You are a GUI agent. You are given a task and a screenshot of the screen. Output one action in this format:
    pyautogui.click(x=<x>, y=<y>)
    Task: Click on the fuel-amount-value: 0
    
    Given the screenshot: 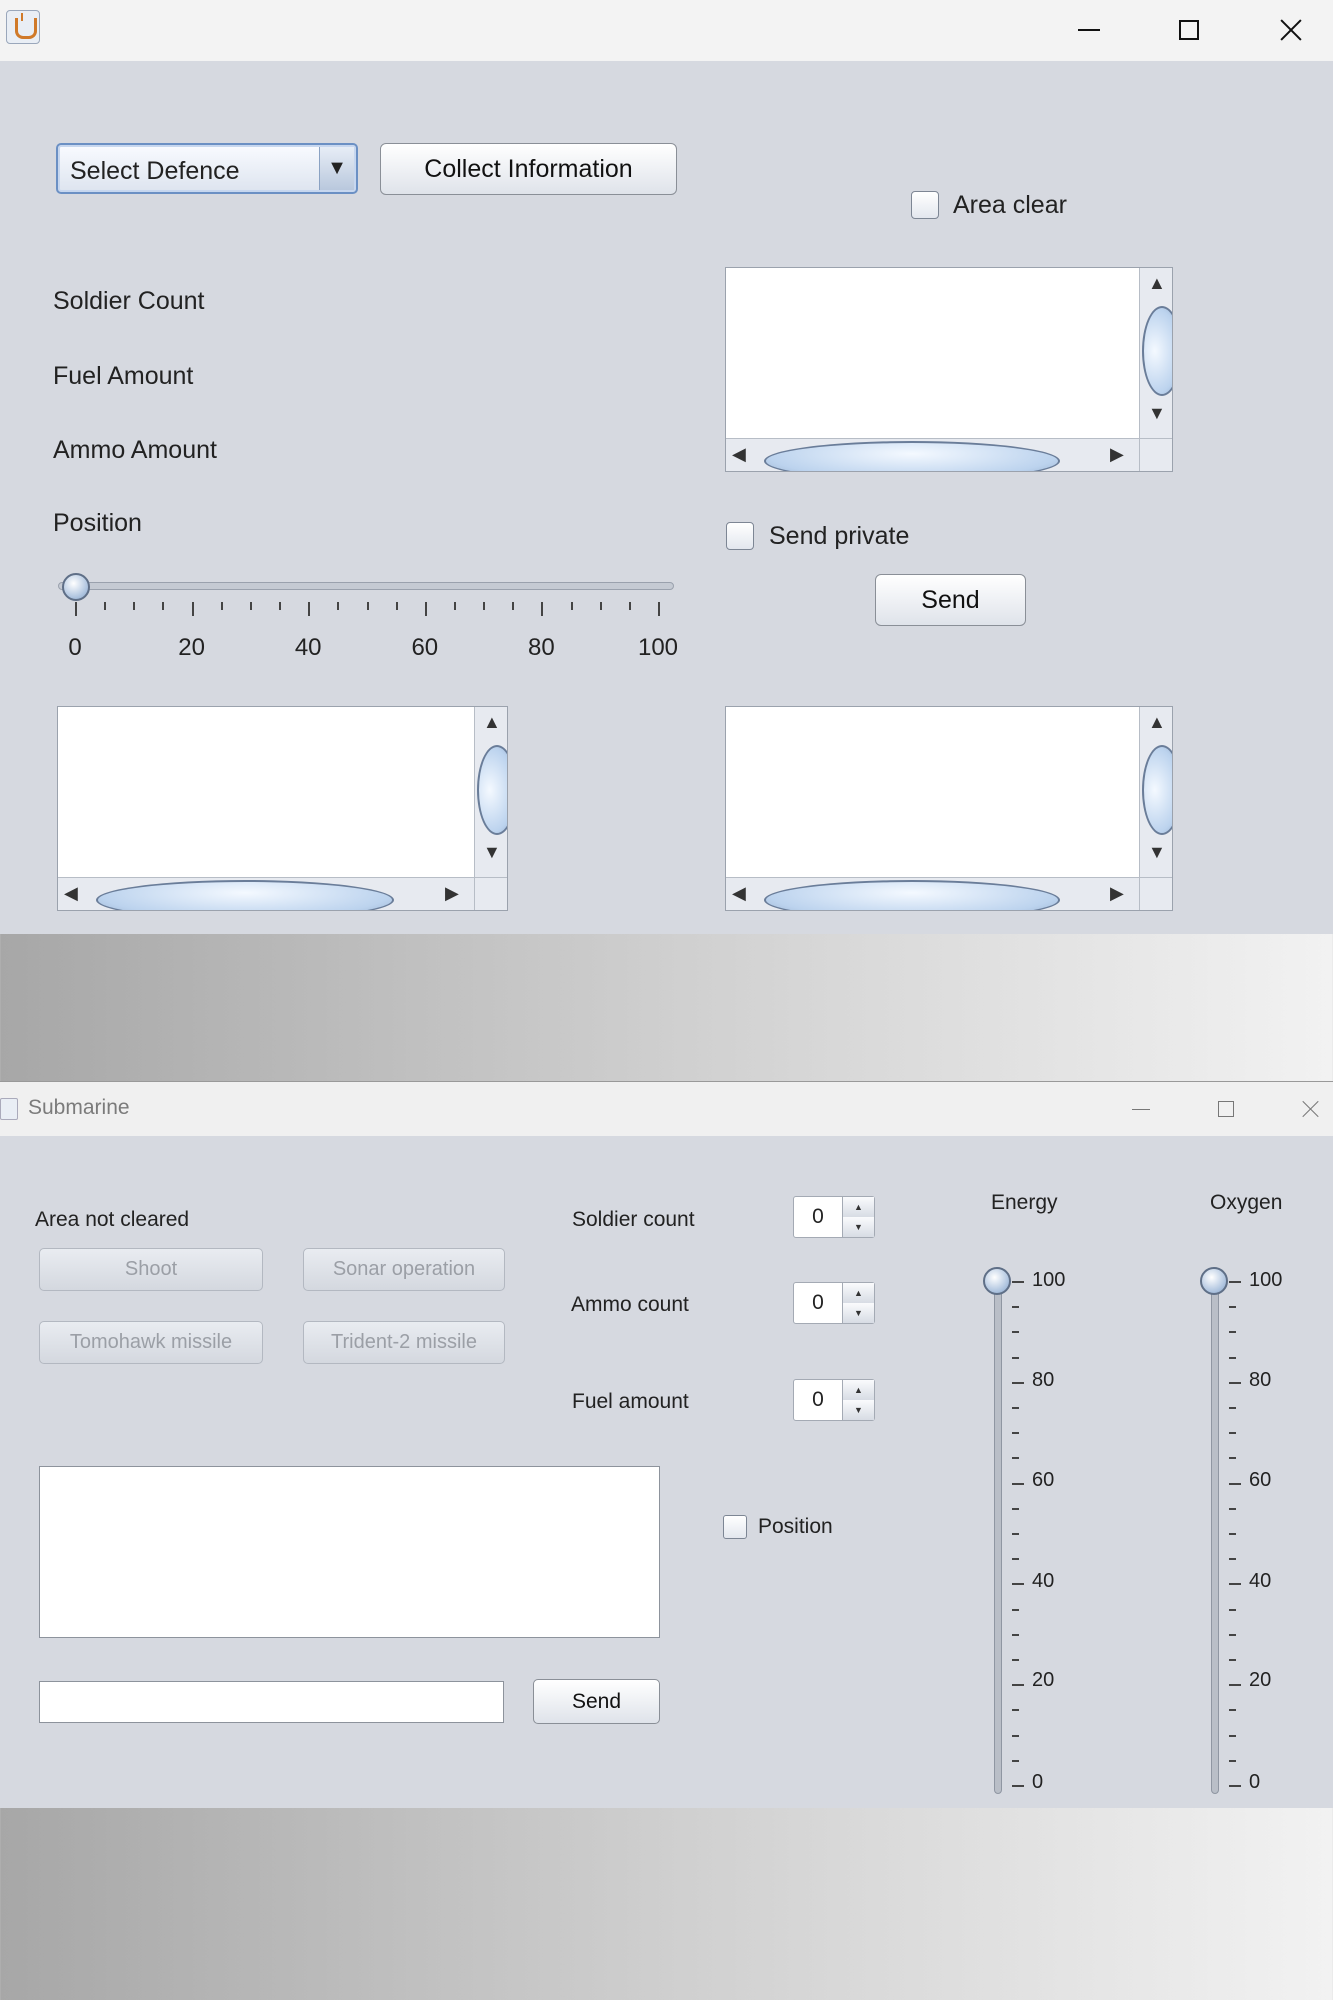 What is the action you would take?
    pyautogui.click(x=818, y=1400)
    